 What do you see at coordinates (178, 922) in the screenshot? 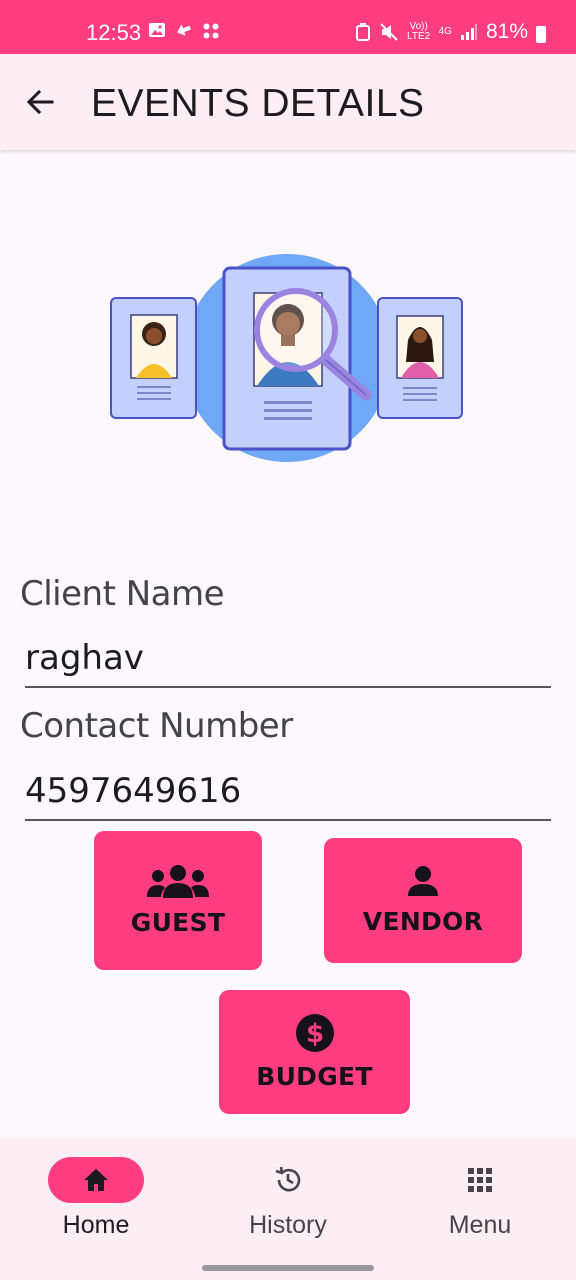
I see `guest-button-label: GUEST` at bounding box center [178, 922].